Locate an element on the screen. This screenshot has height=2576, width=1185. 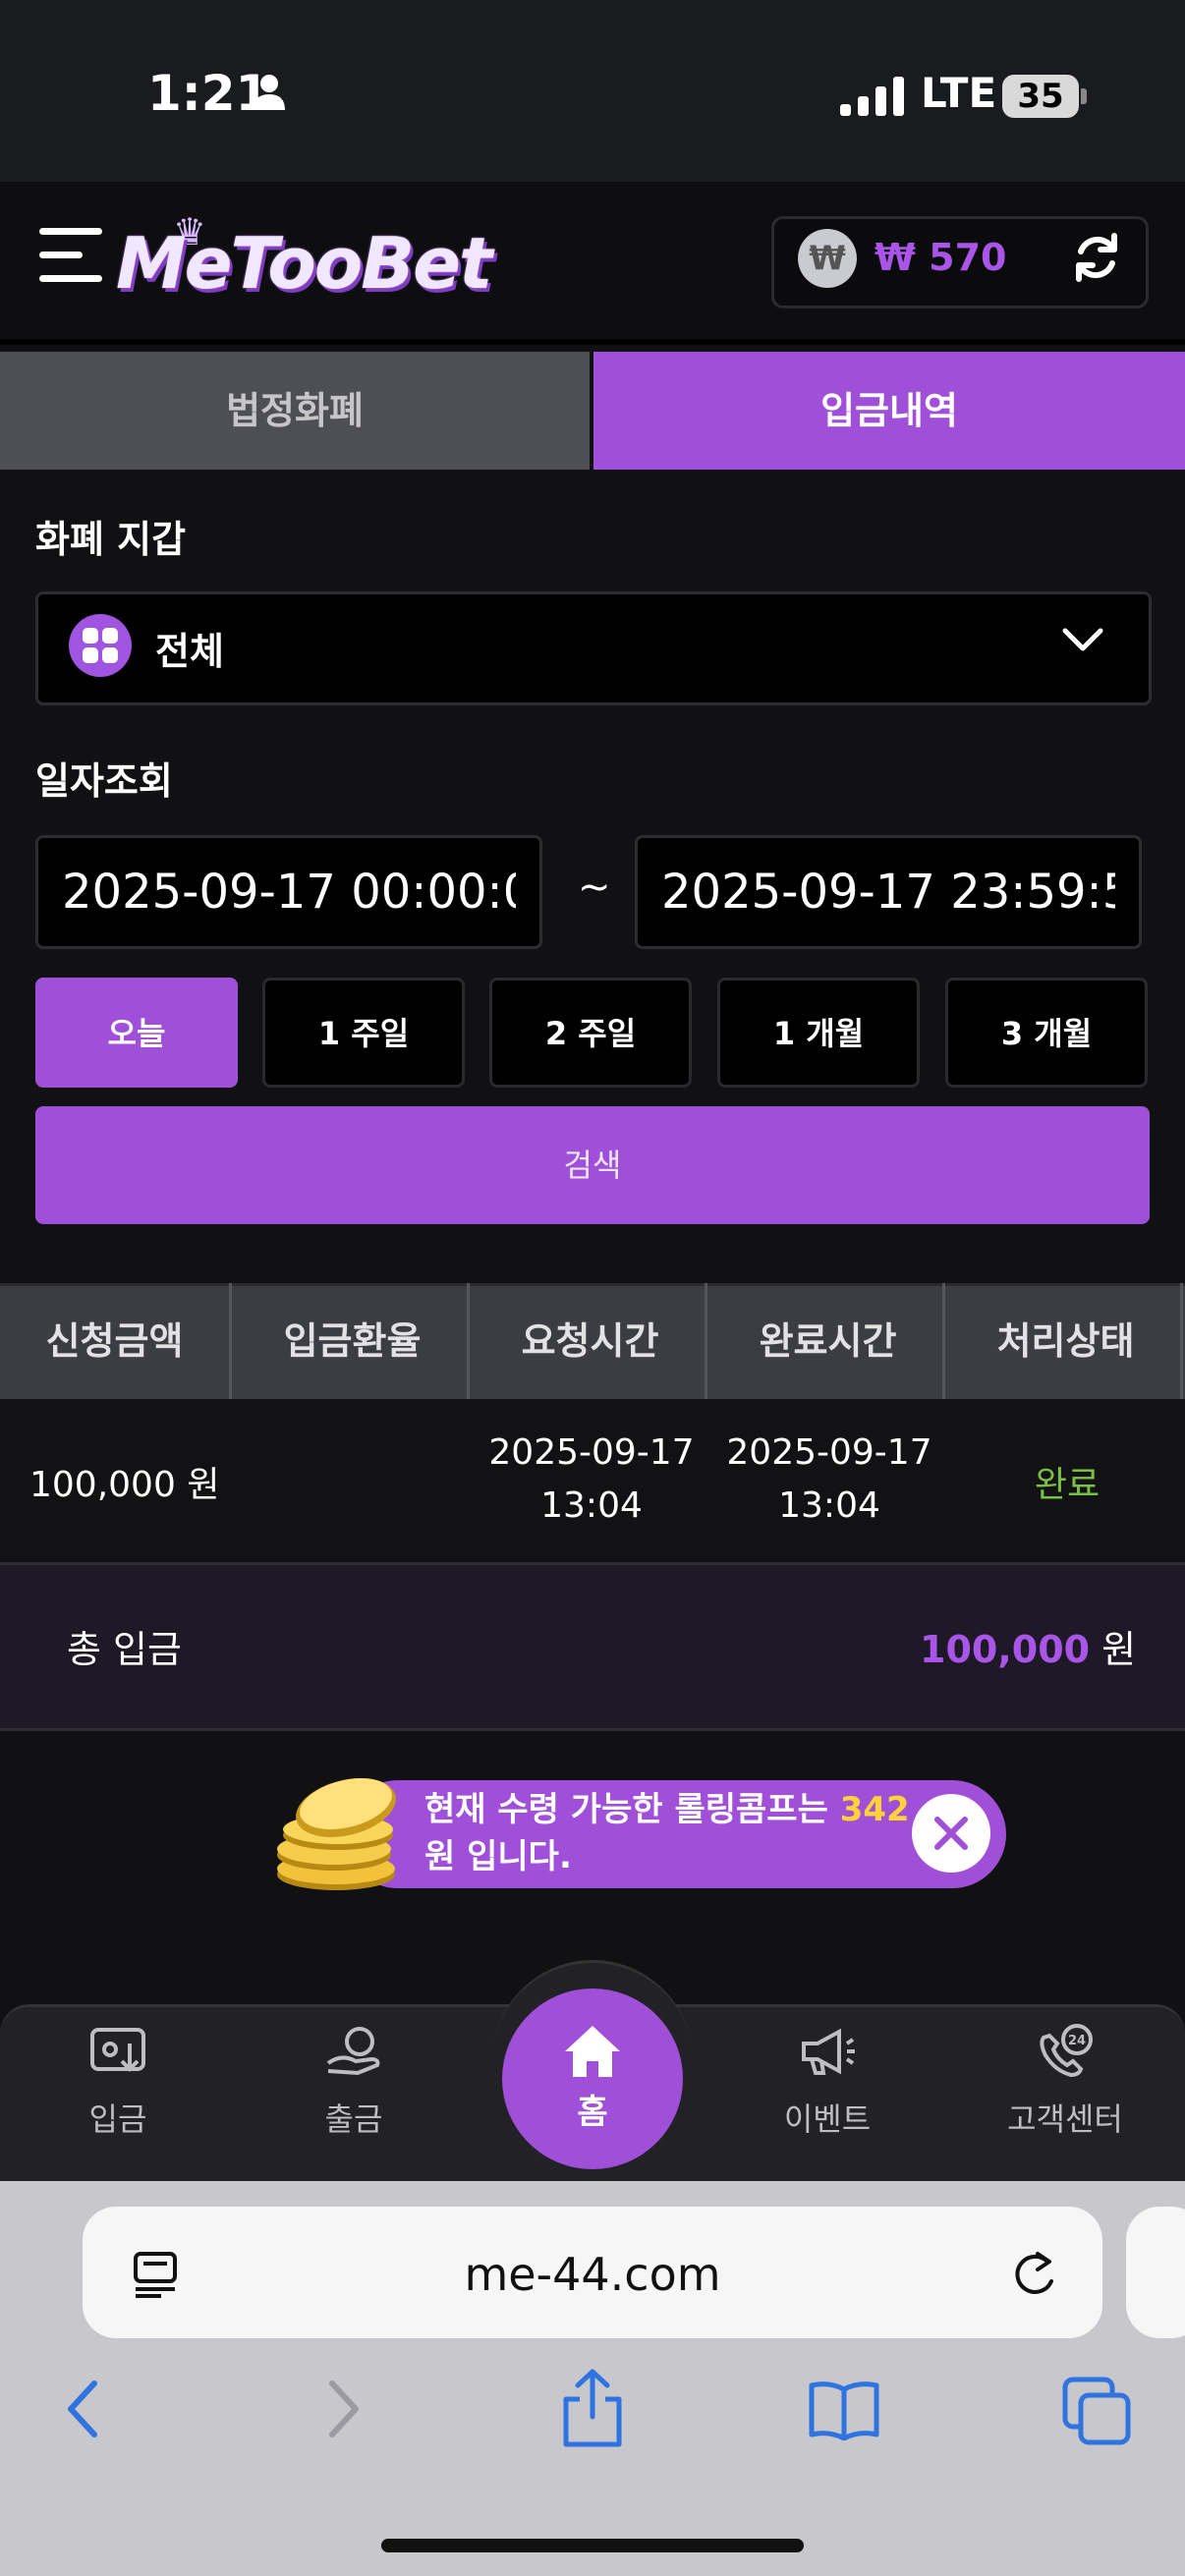
toast-suffix: 원 입니다. is located at coordinates (498, 1856).